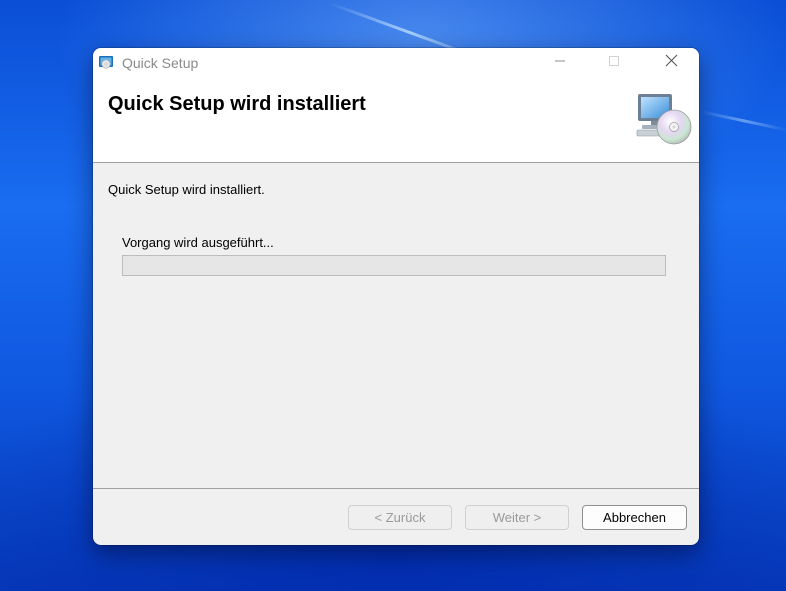  What do you see at coordinates (663, 120) in the screenshot?
I see `computer-disc-icon` at bounding box center [663, 120].